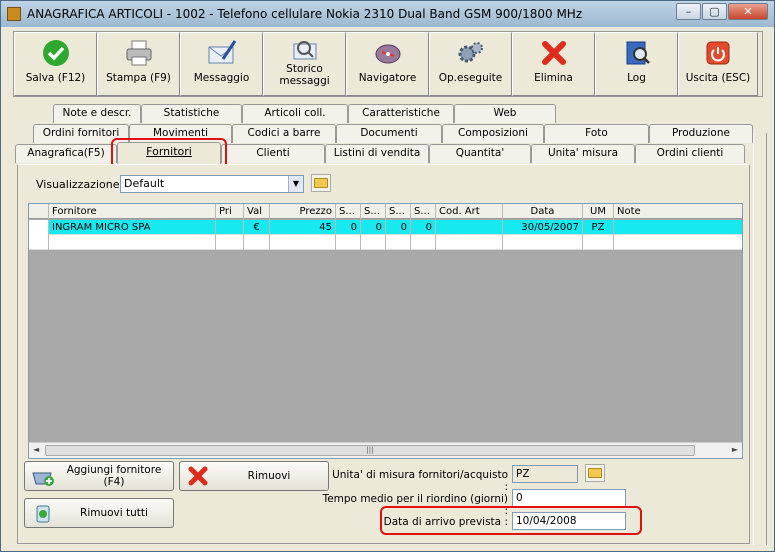  I want to click on tab-foto: Foto, so click(596, 133).